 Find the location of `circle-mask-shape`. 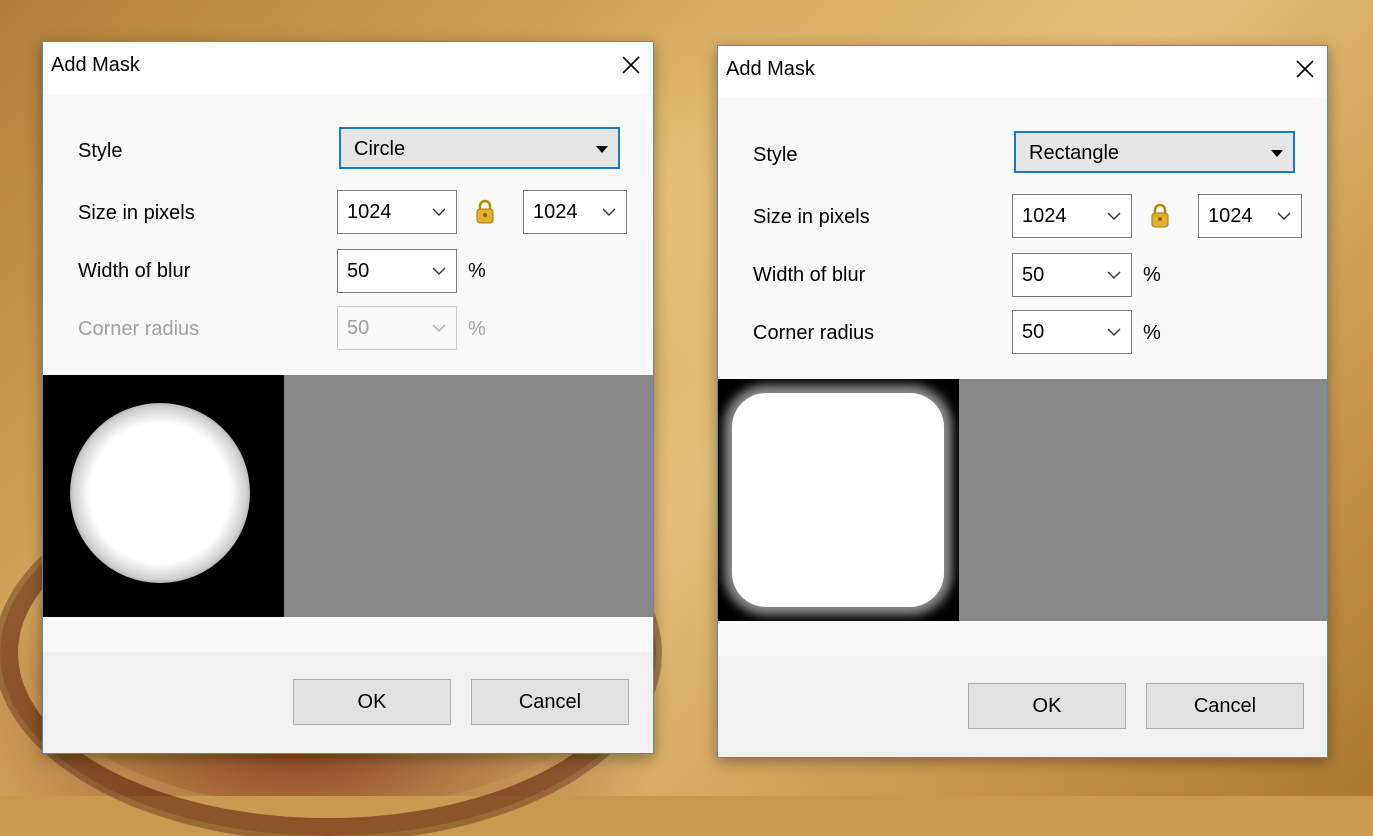

circle-mask-shape is located at coordinates (160, 493).